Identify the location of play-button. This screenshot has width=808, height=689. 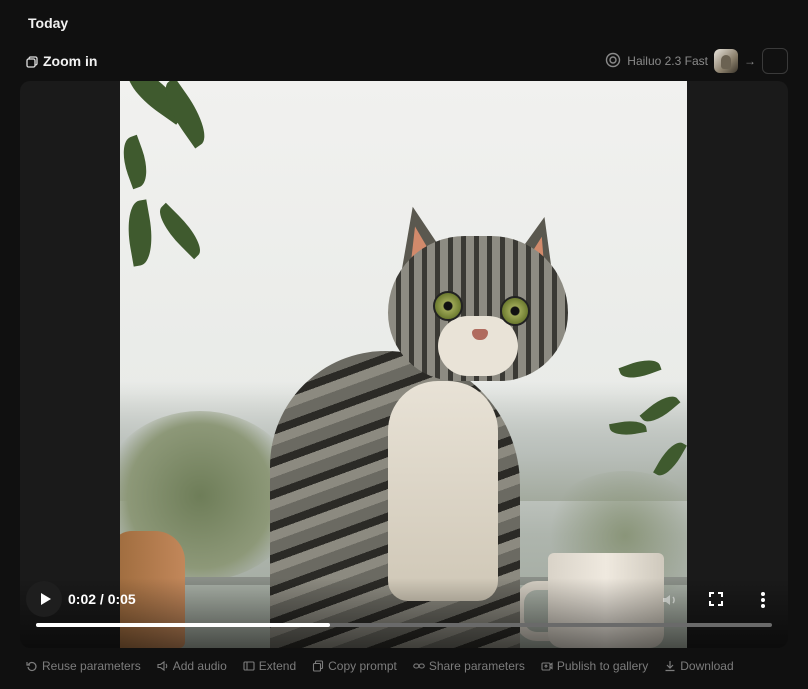
(44, 599).